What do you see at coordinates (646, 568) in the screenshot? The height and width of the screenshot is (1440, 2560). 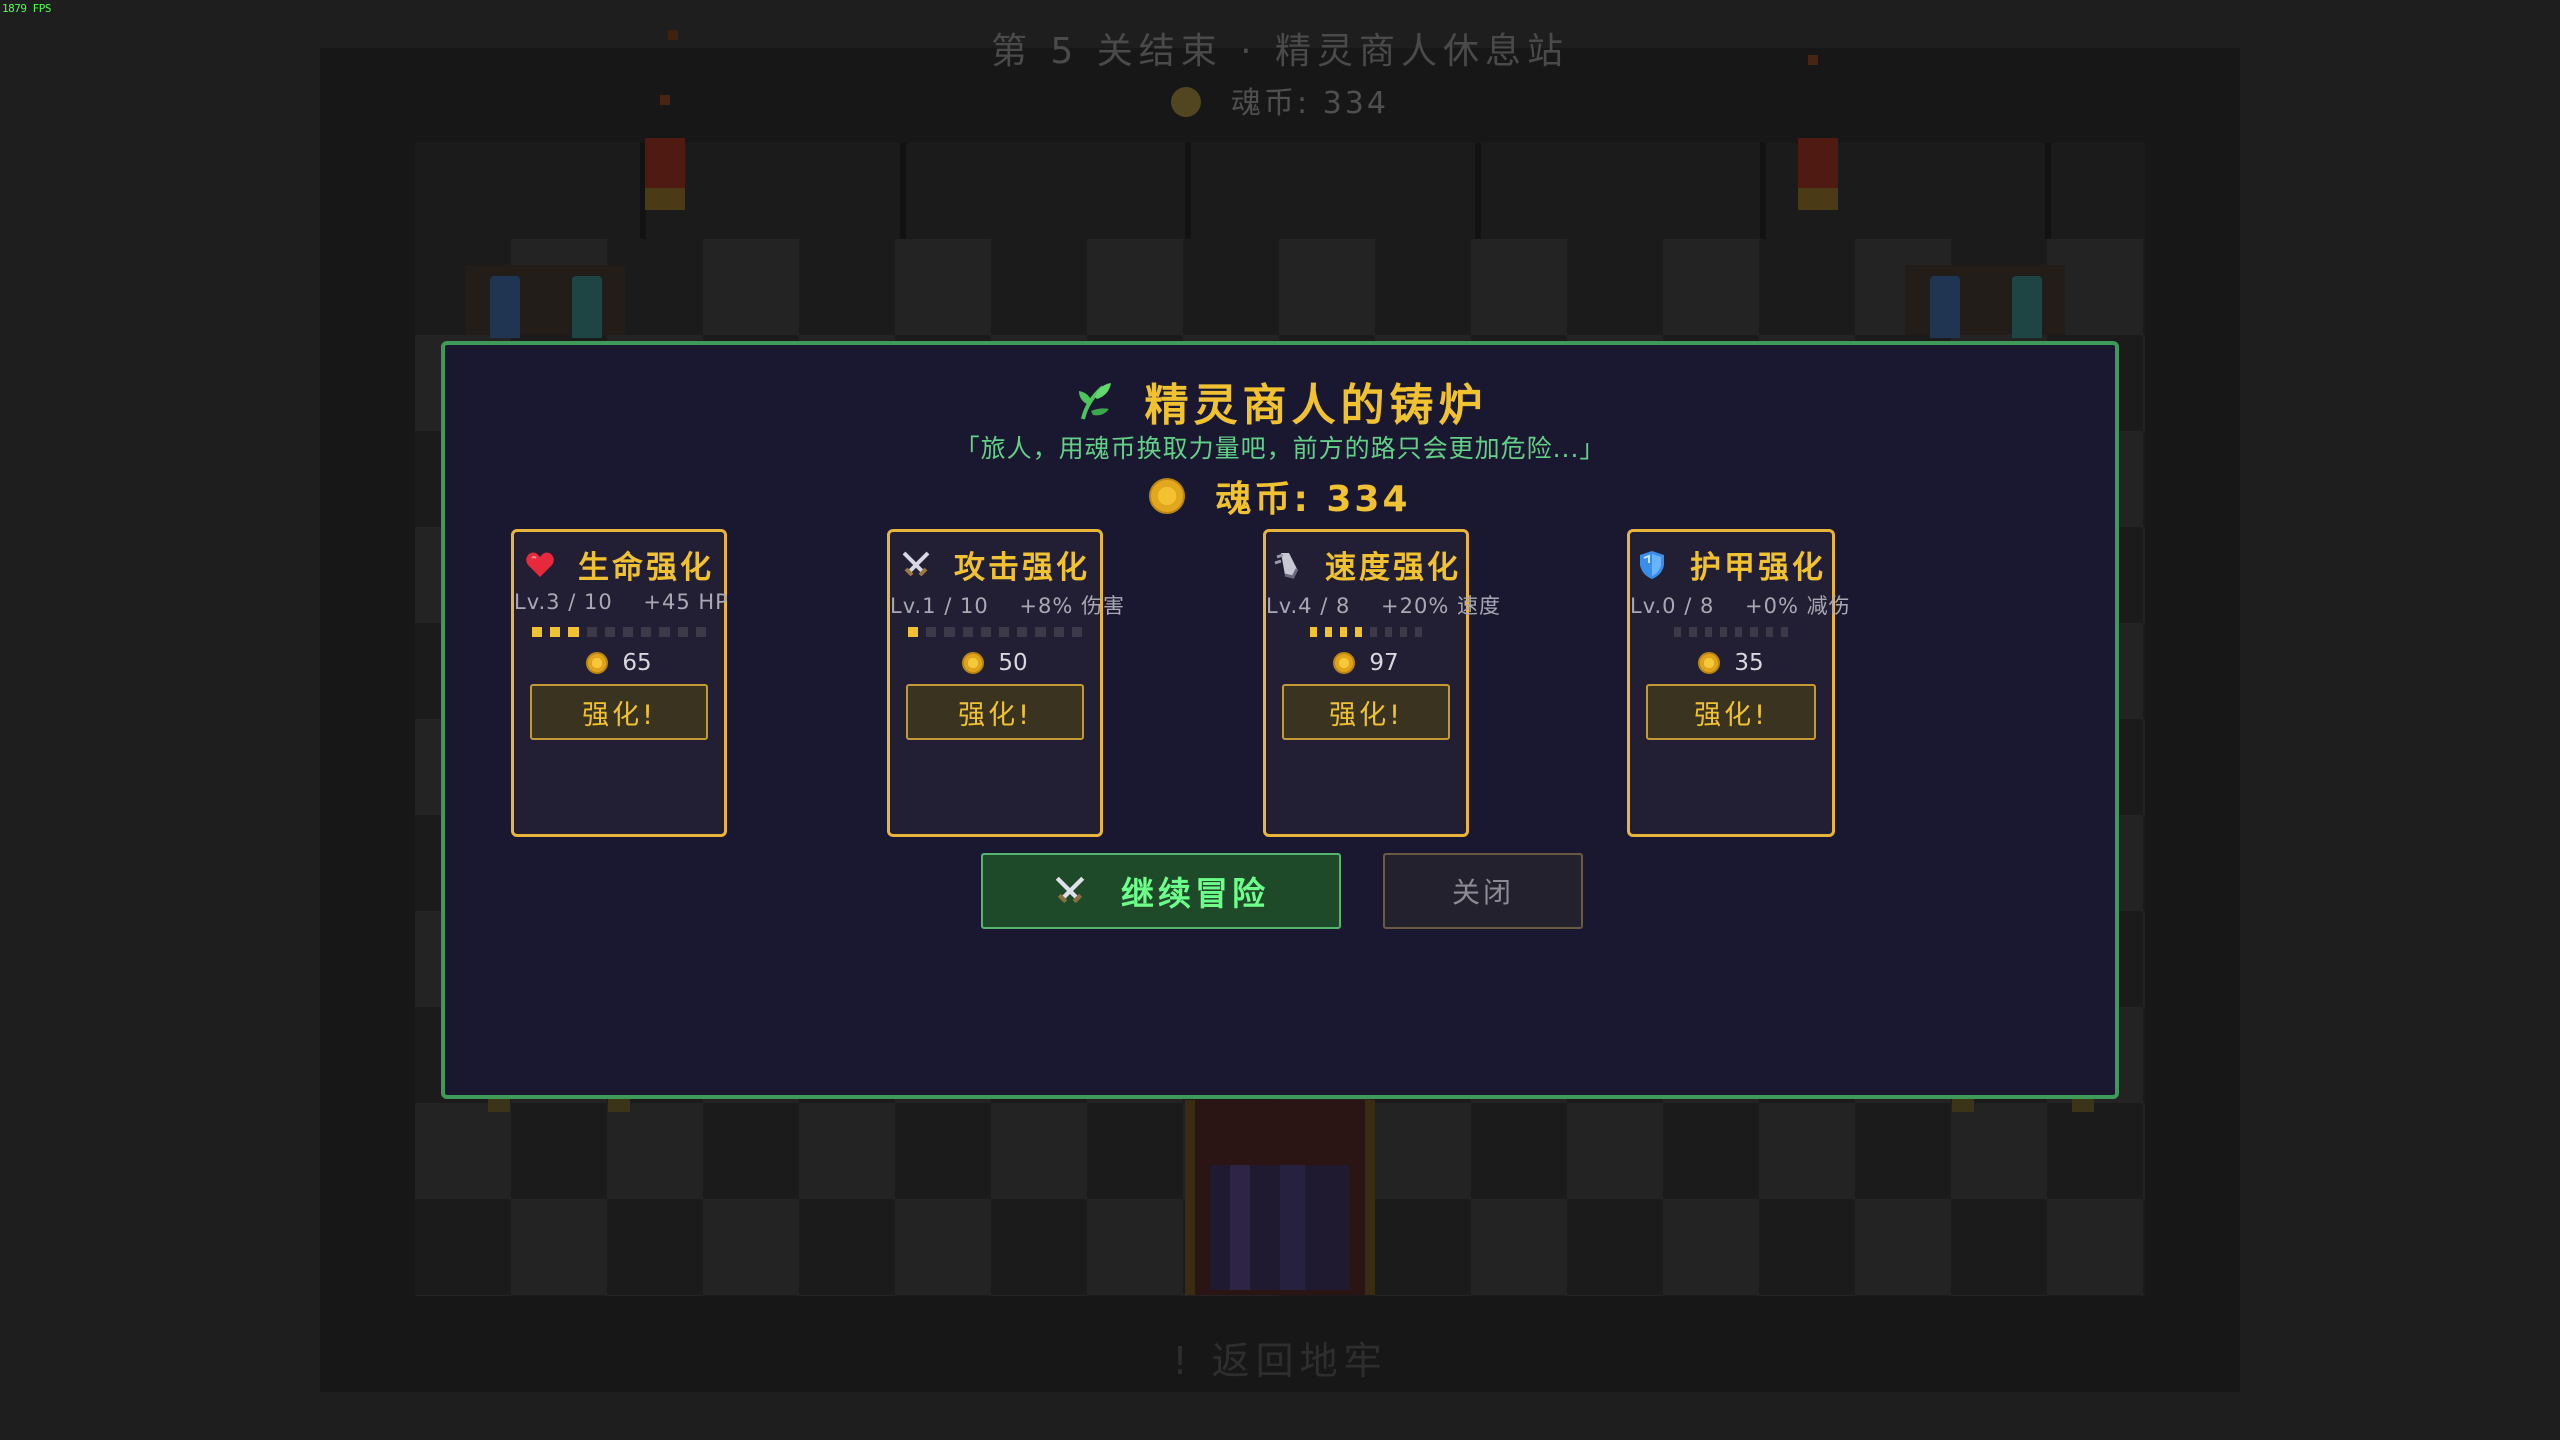 I see `upgrade-title: 生命强化` at bounding box center [646, 568].